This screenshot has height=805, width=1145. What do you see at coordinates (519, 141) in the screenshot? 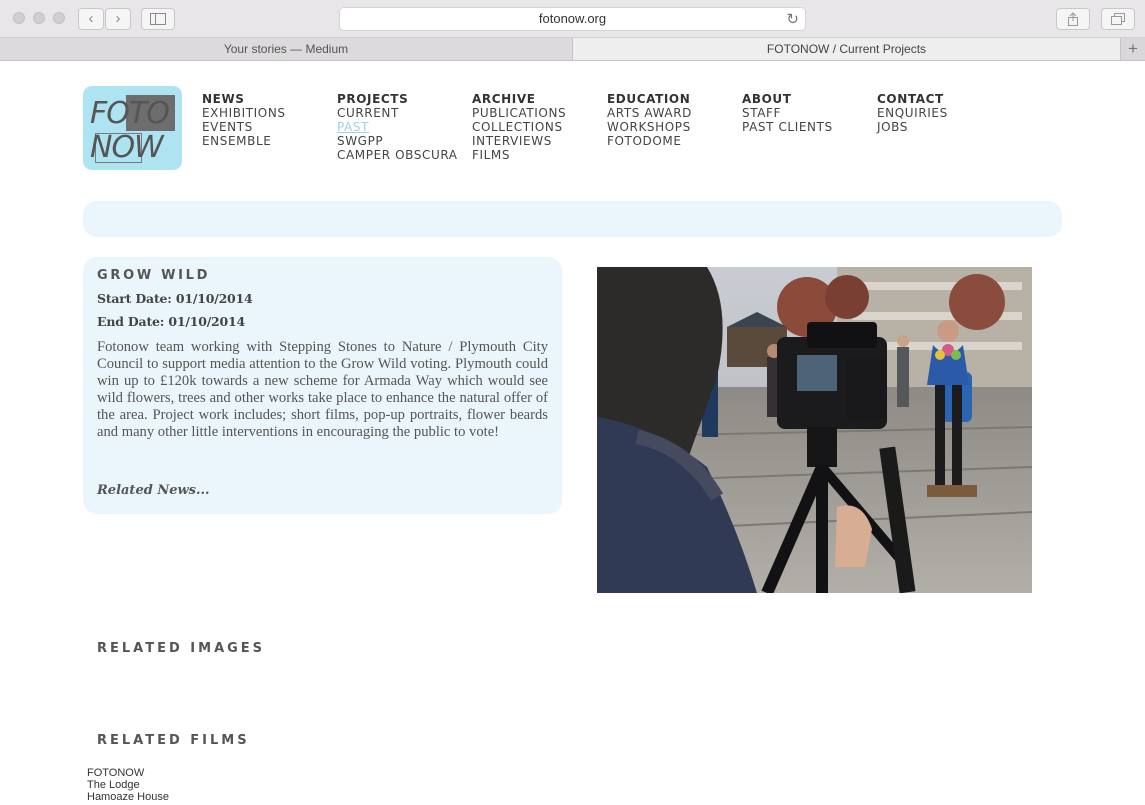
I see `nav-interviews: INTERVIEWS` at bounding box center [519, 141].